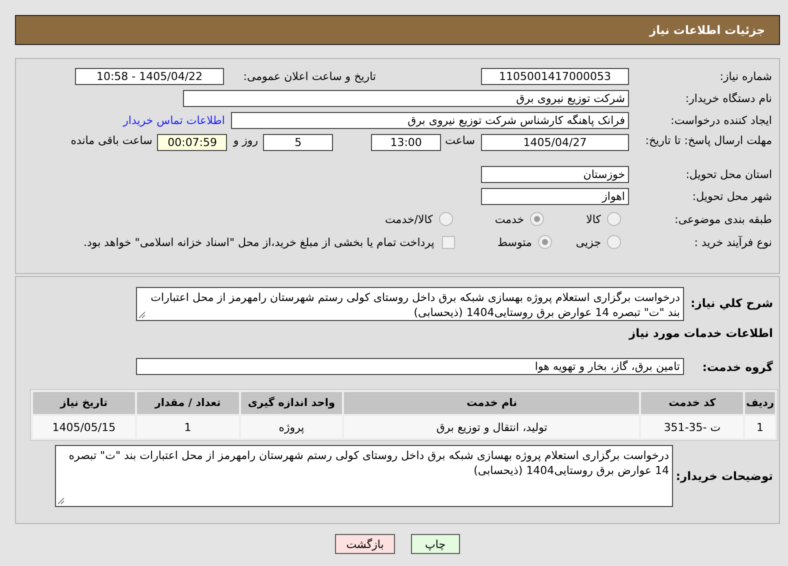 Image resolution: width=788 pixels, height=566 pixels. I want to click on column-header: واحد اندازه گیری, so click(291, 403).